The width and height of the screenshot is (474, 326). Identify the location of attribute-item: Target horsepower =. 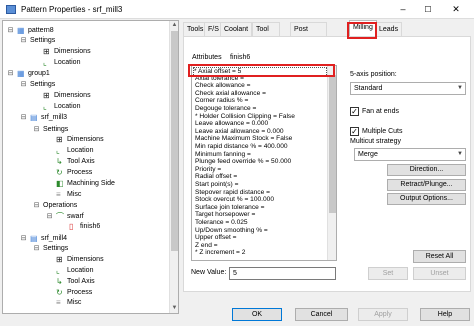
(225, 215).